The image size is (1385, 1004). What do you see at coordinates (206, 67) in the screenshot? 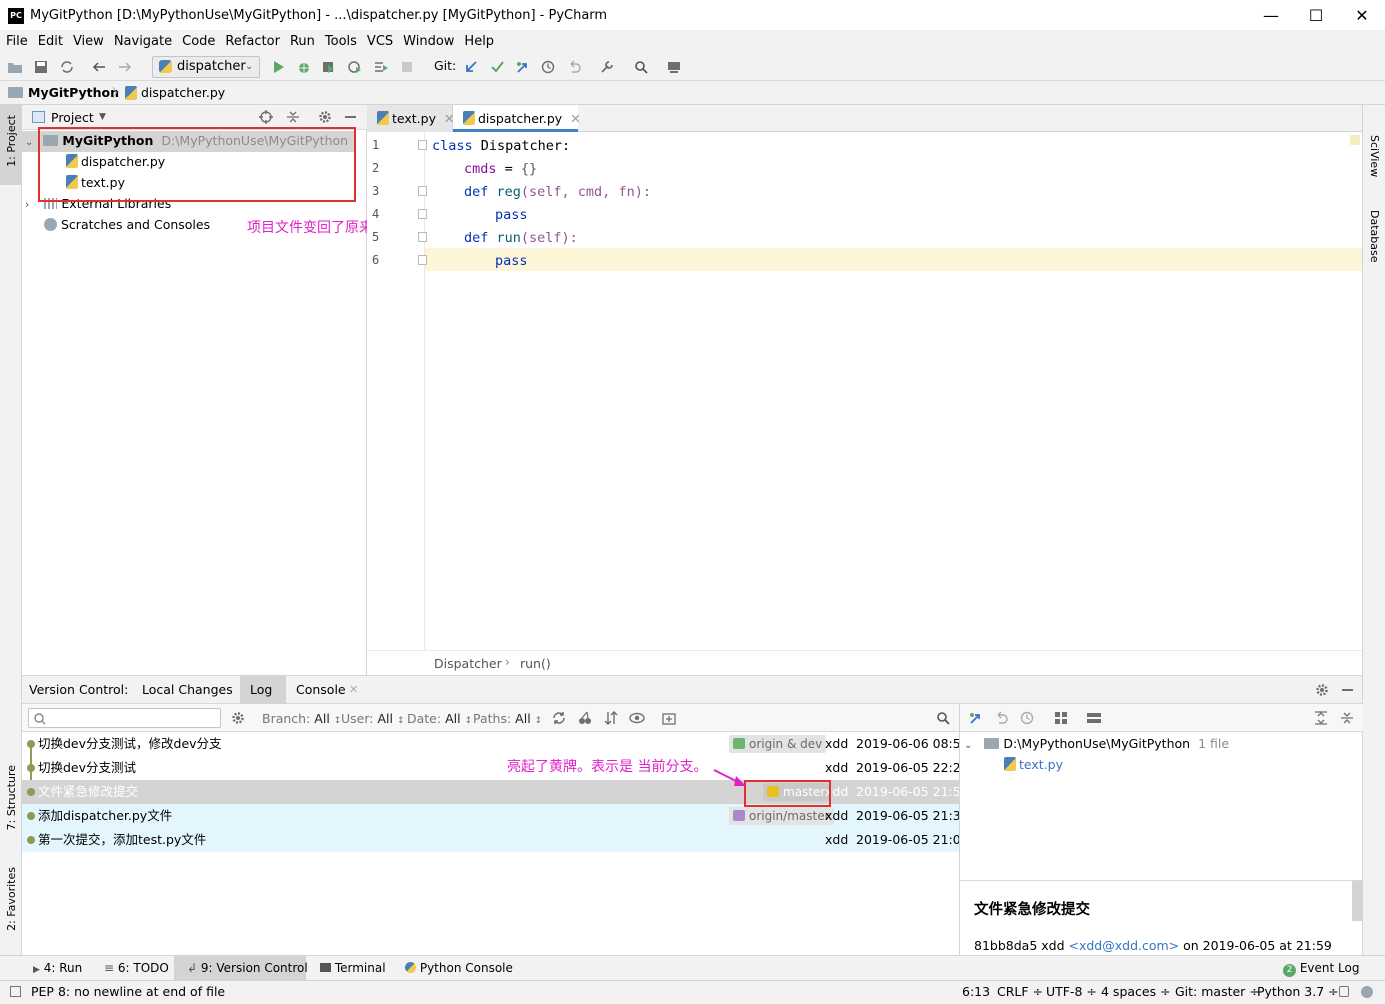
I see `run-configuration-select: dispatcher ⌄` at bounding box center [206, 67].